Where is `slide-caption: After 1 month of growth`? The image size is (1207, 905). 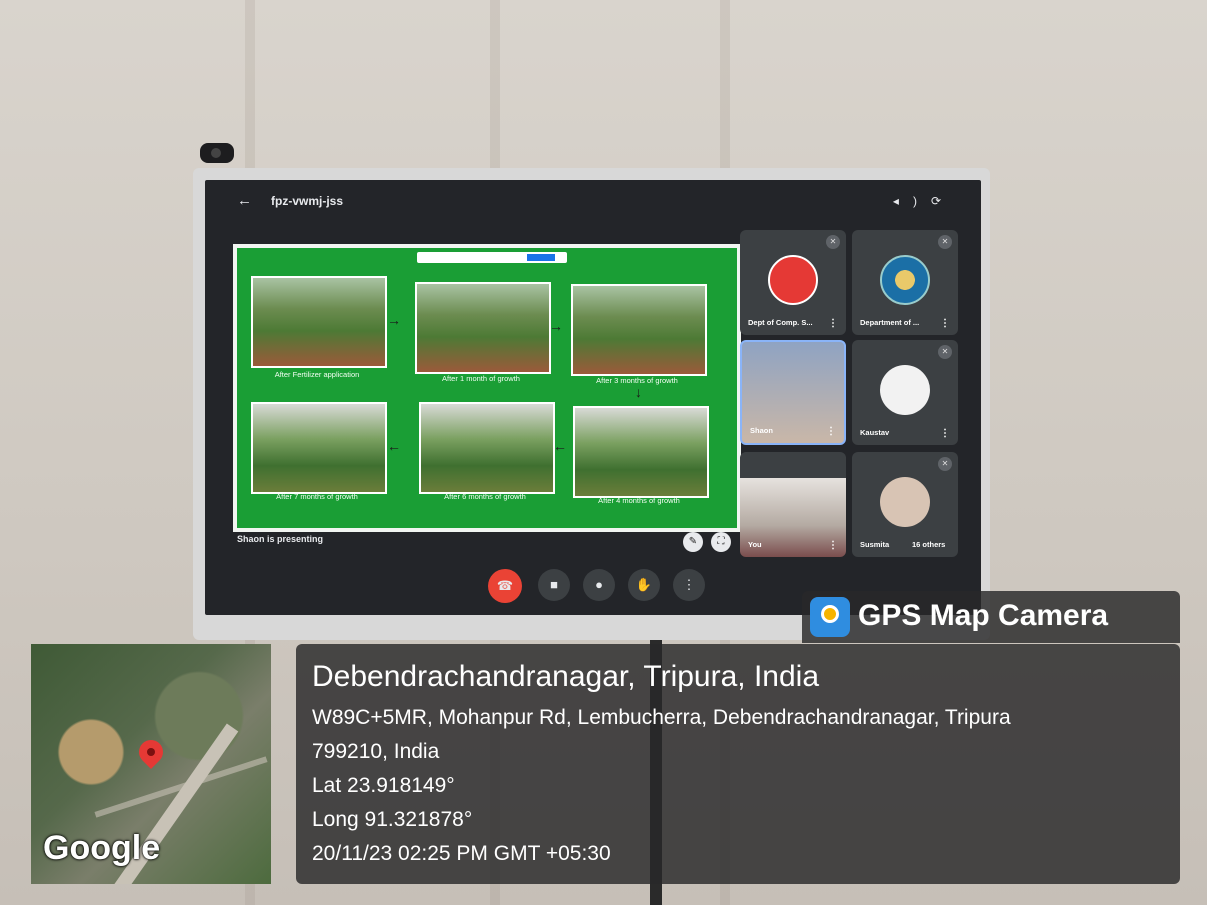 slide-caption: After 1 month of growth is located at coordinates (481, 378).